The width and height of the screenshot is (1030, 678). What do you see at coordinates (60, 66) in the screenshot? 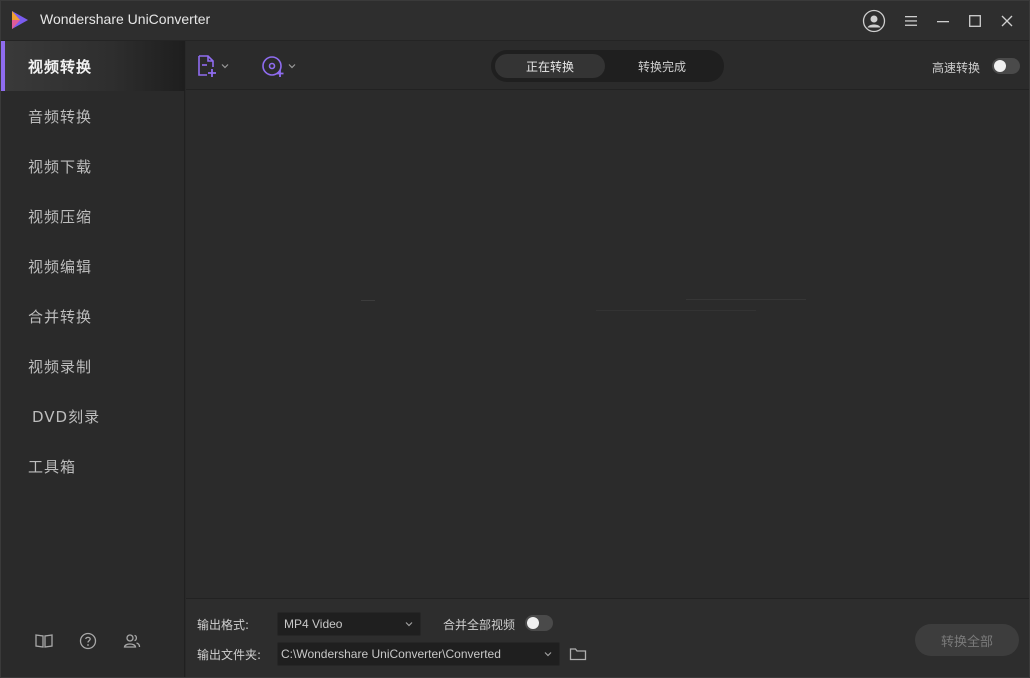
I see `sidebar-item-label: 视频转换` at bounding box center [60, 66].